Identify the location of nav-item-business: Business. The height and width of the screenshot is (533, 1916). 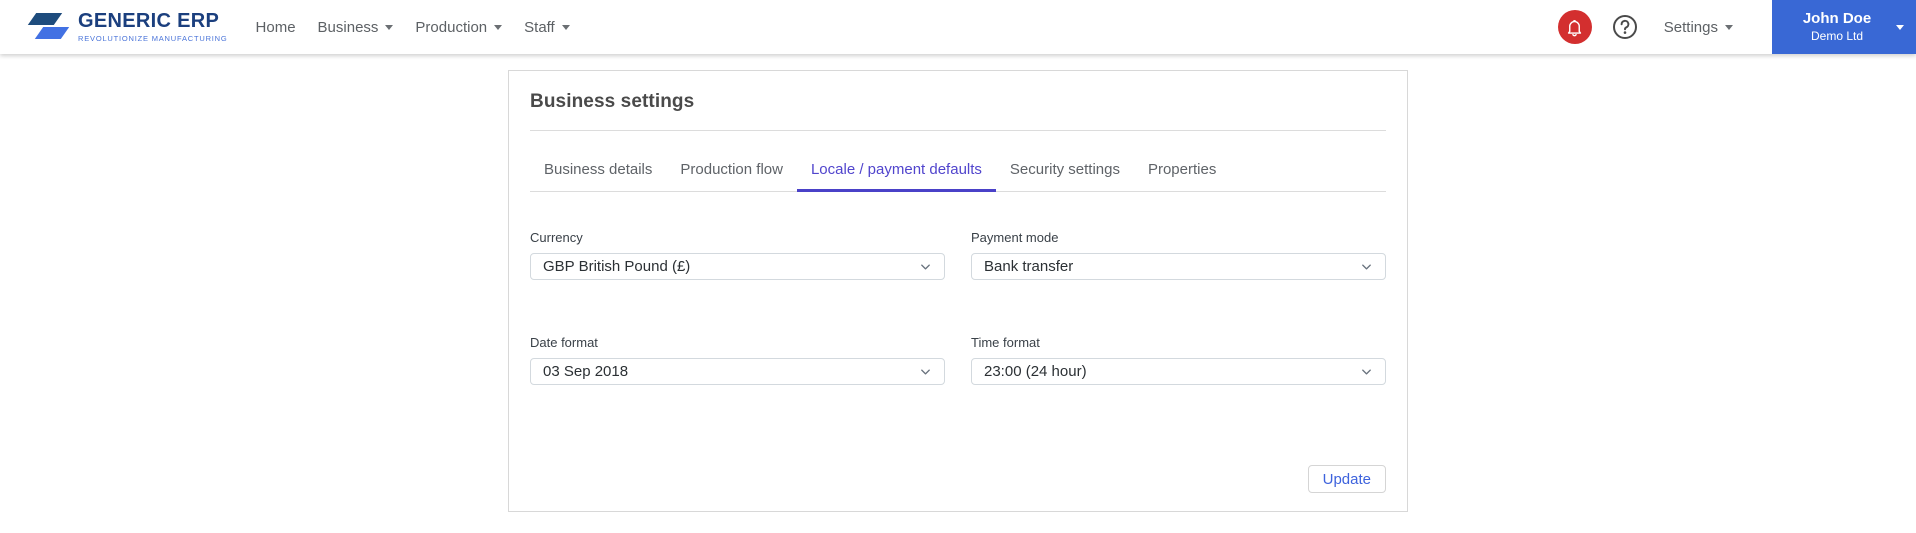
(356, 27).